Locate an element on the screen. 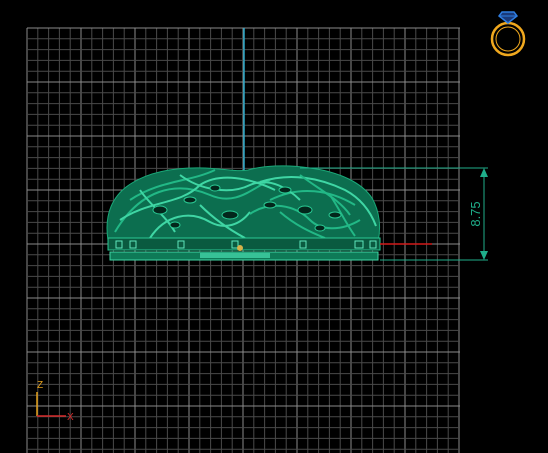 Image resolution: width=548 pixels, height=453 pixels. z-axis-label: Z is located at coordinates (40, 385).